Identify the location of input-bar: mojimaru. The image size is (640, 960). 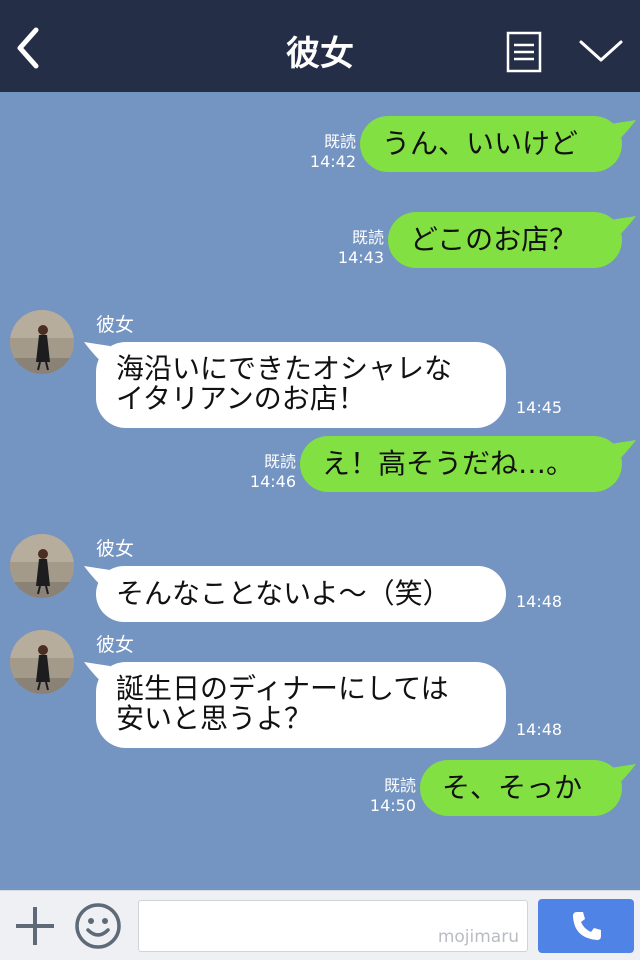
(320, 925).